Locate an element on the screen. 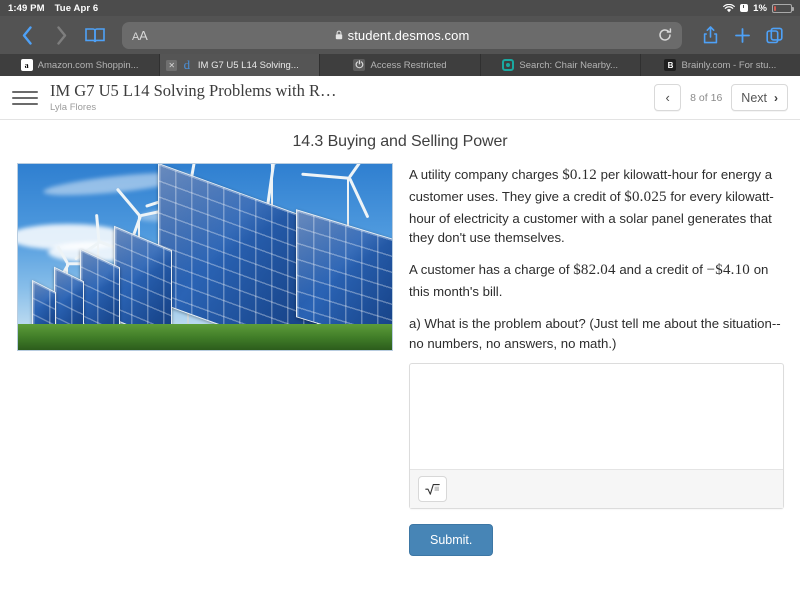 This screenshot has height=600, width=800. forward-button is located at coordinates (61, 35).